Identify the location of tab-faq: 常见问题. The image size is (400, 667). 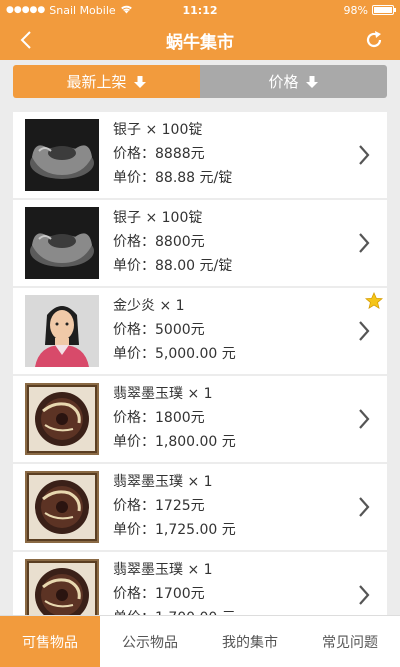
(350, 641).